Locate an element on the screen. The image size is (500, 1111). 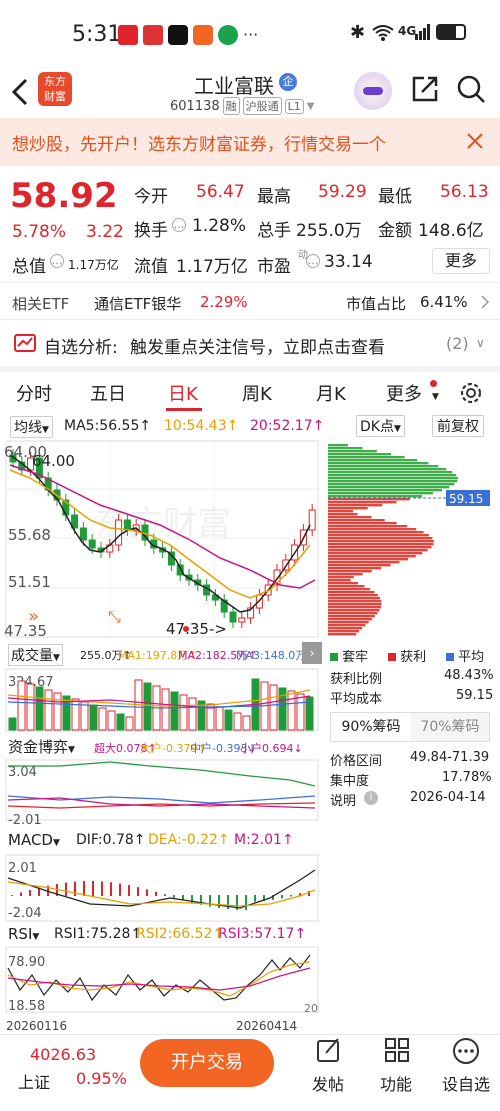
share-icon is located at coordinates (425, 89).